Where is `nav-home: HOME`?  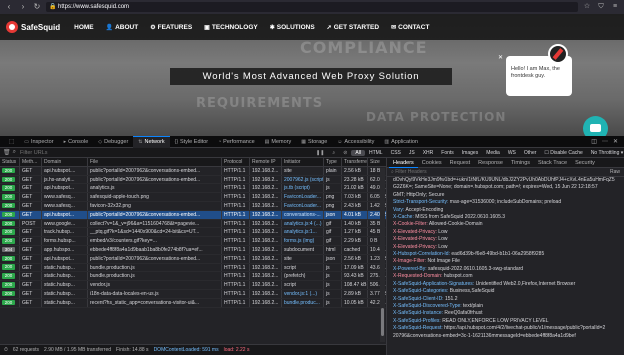 nav-home: HOME is located at coordinates (84, 27).